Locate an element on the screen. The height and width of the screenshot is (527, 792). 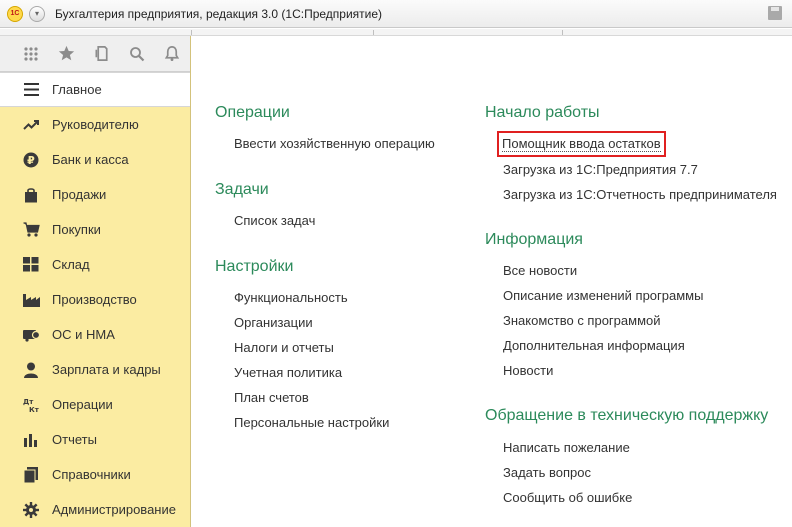
sidebar-item-salary: Зарплата и кадры is located at coordinates (95, 369).